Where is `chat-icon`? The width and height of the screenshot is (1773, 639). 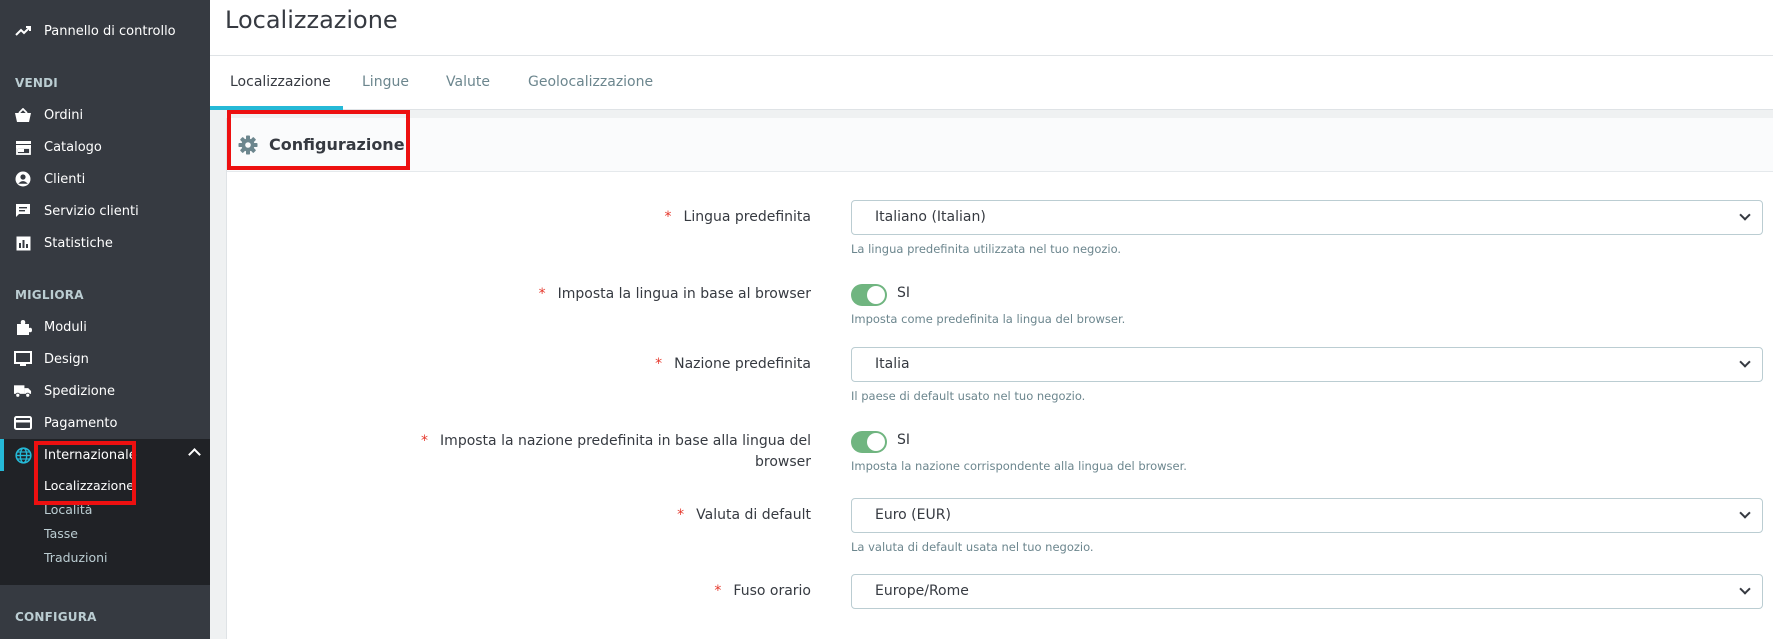 chat-icon is located at coordinates (23, 211).